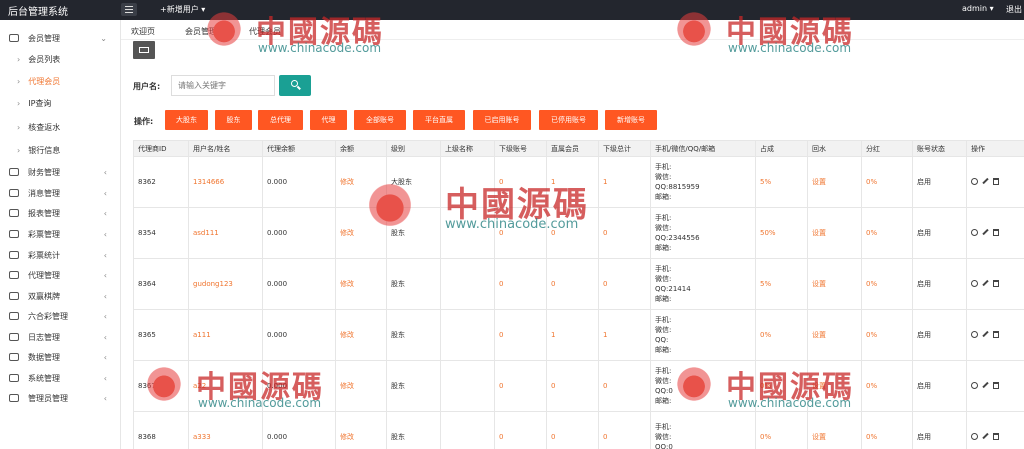  Describe the element at coordinates (182, 9) in the screenshot. I see `add-user-menu: +新增用户 ▾` at that location.